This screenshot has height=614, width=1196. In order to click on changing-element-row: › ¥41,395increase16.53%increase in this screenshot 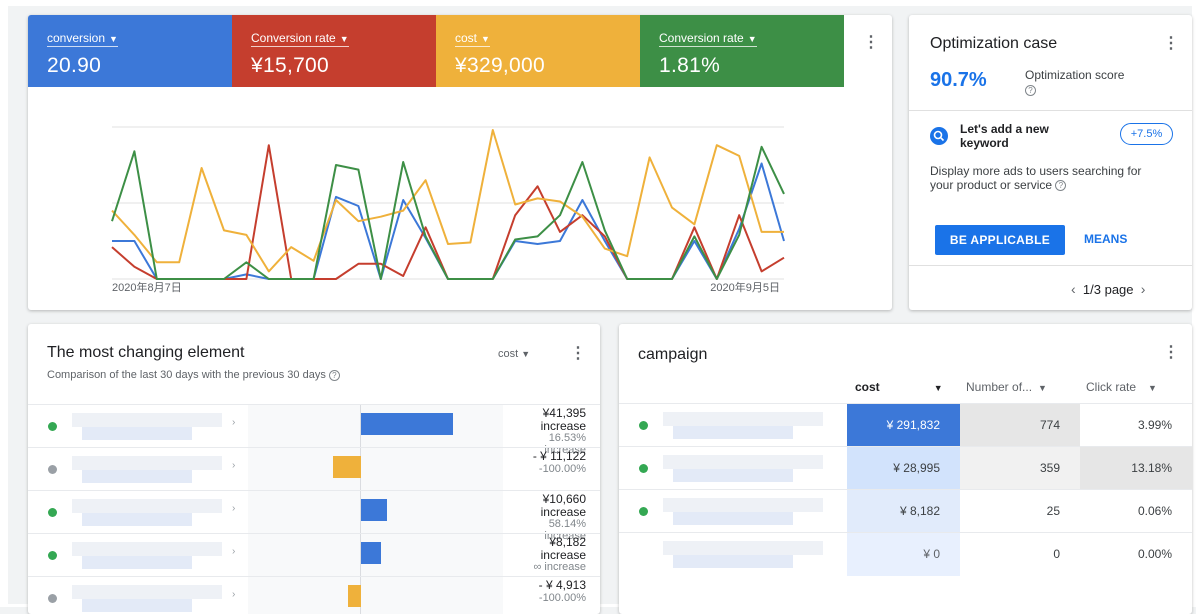, I will do `click(314, 425)`.